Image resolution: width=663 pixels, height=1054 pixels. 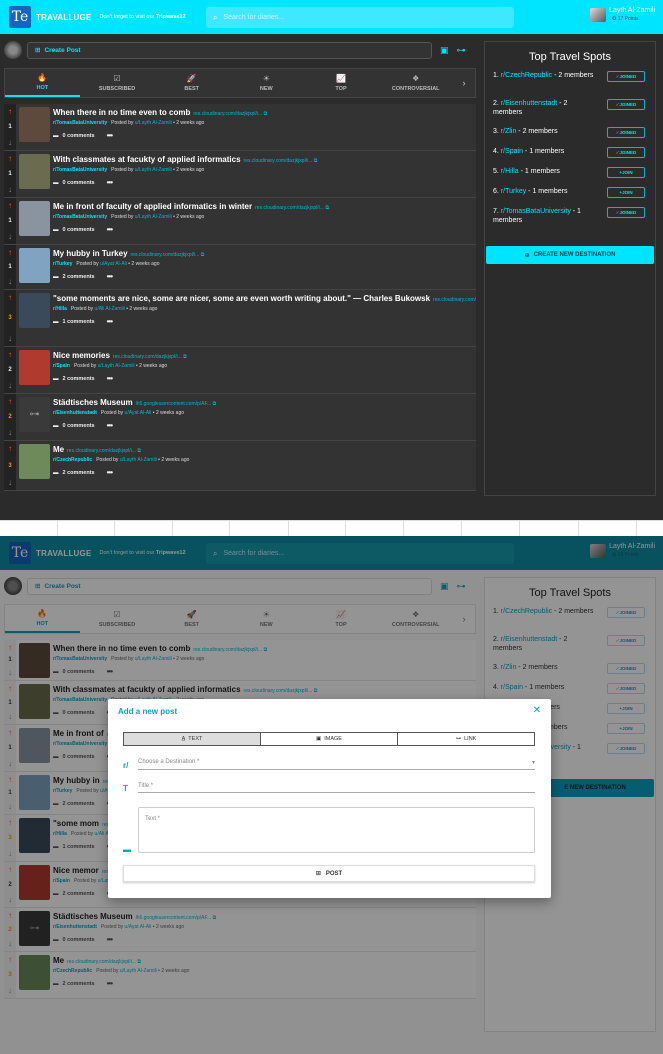 I want to click on tab-link: ⊶ LINK, so click(x=466, y=739).